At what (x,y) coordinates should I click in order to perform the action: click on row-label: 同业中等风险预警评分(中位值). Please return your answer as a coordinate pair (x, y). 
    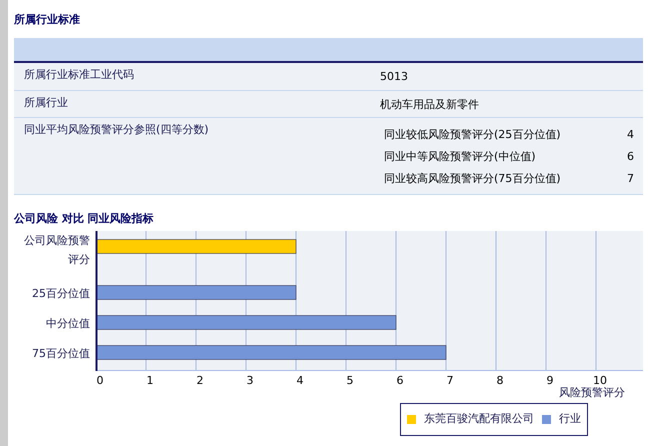
    Looking at the image, I should click on (460, 156).